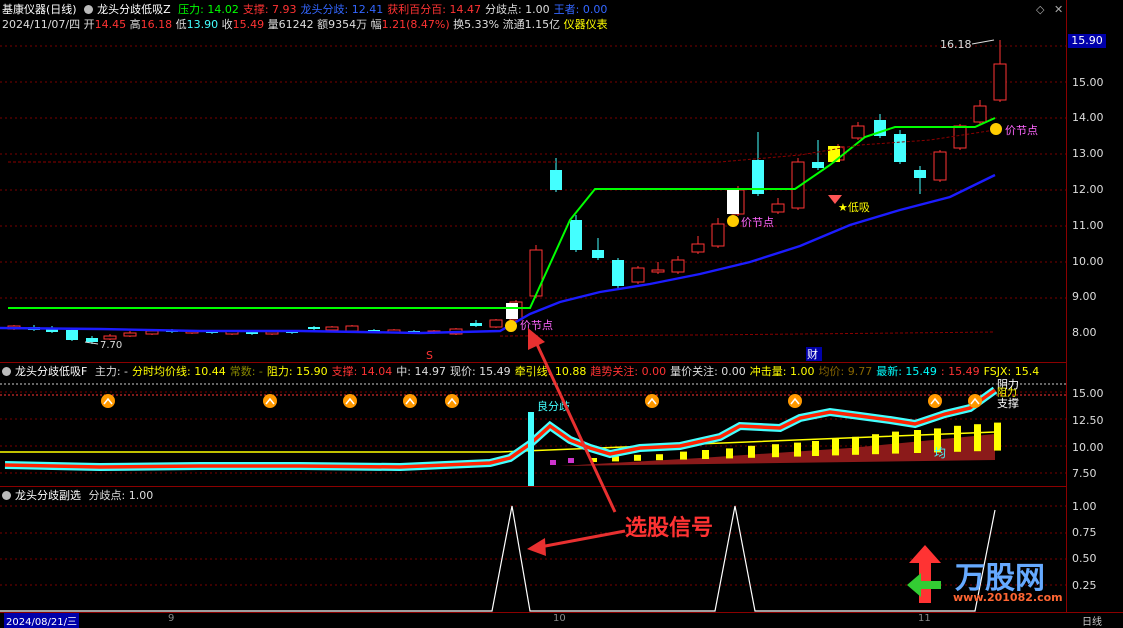  What do you see at coordinates (1088, 225) in the screenshot?
I see `price-tick: 11.00` at bounding box center [1088, 225].